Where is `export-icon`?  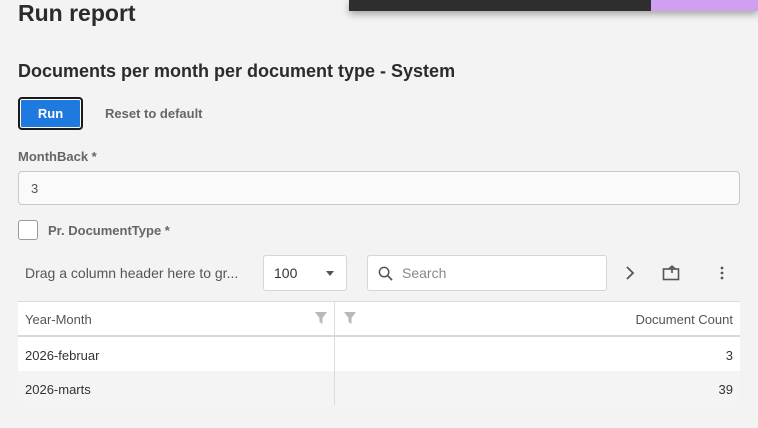 export-icon is located at coordinates (671, 273).